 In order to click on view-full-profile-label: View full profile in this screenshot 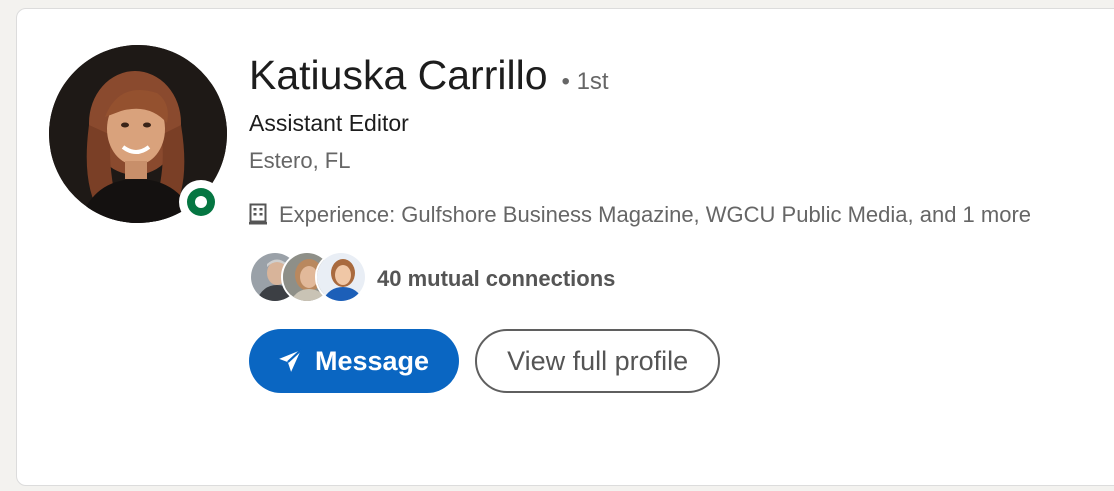, I will do `click(598, 360)`.